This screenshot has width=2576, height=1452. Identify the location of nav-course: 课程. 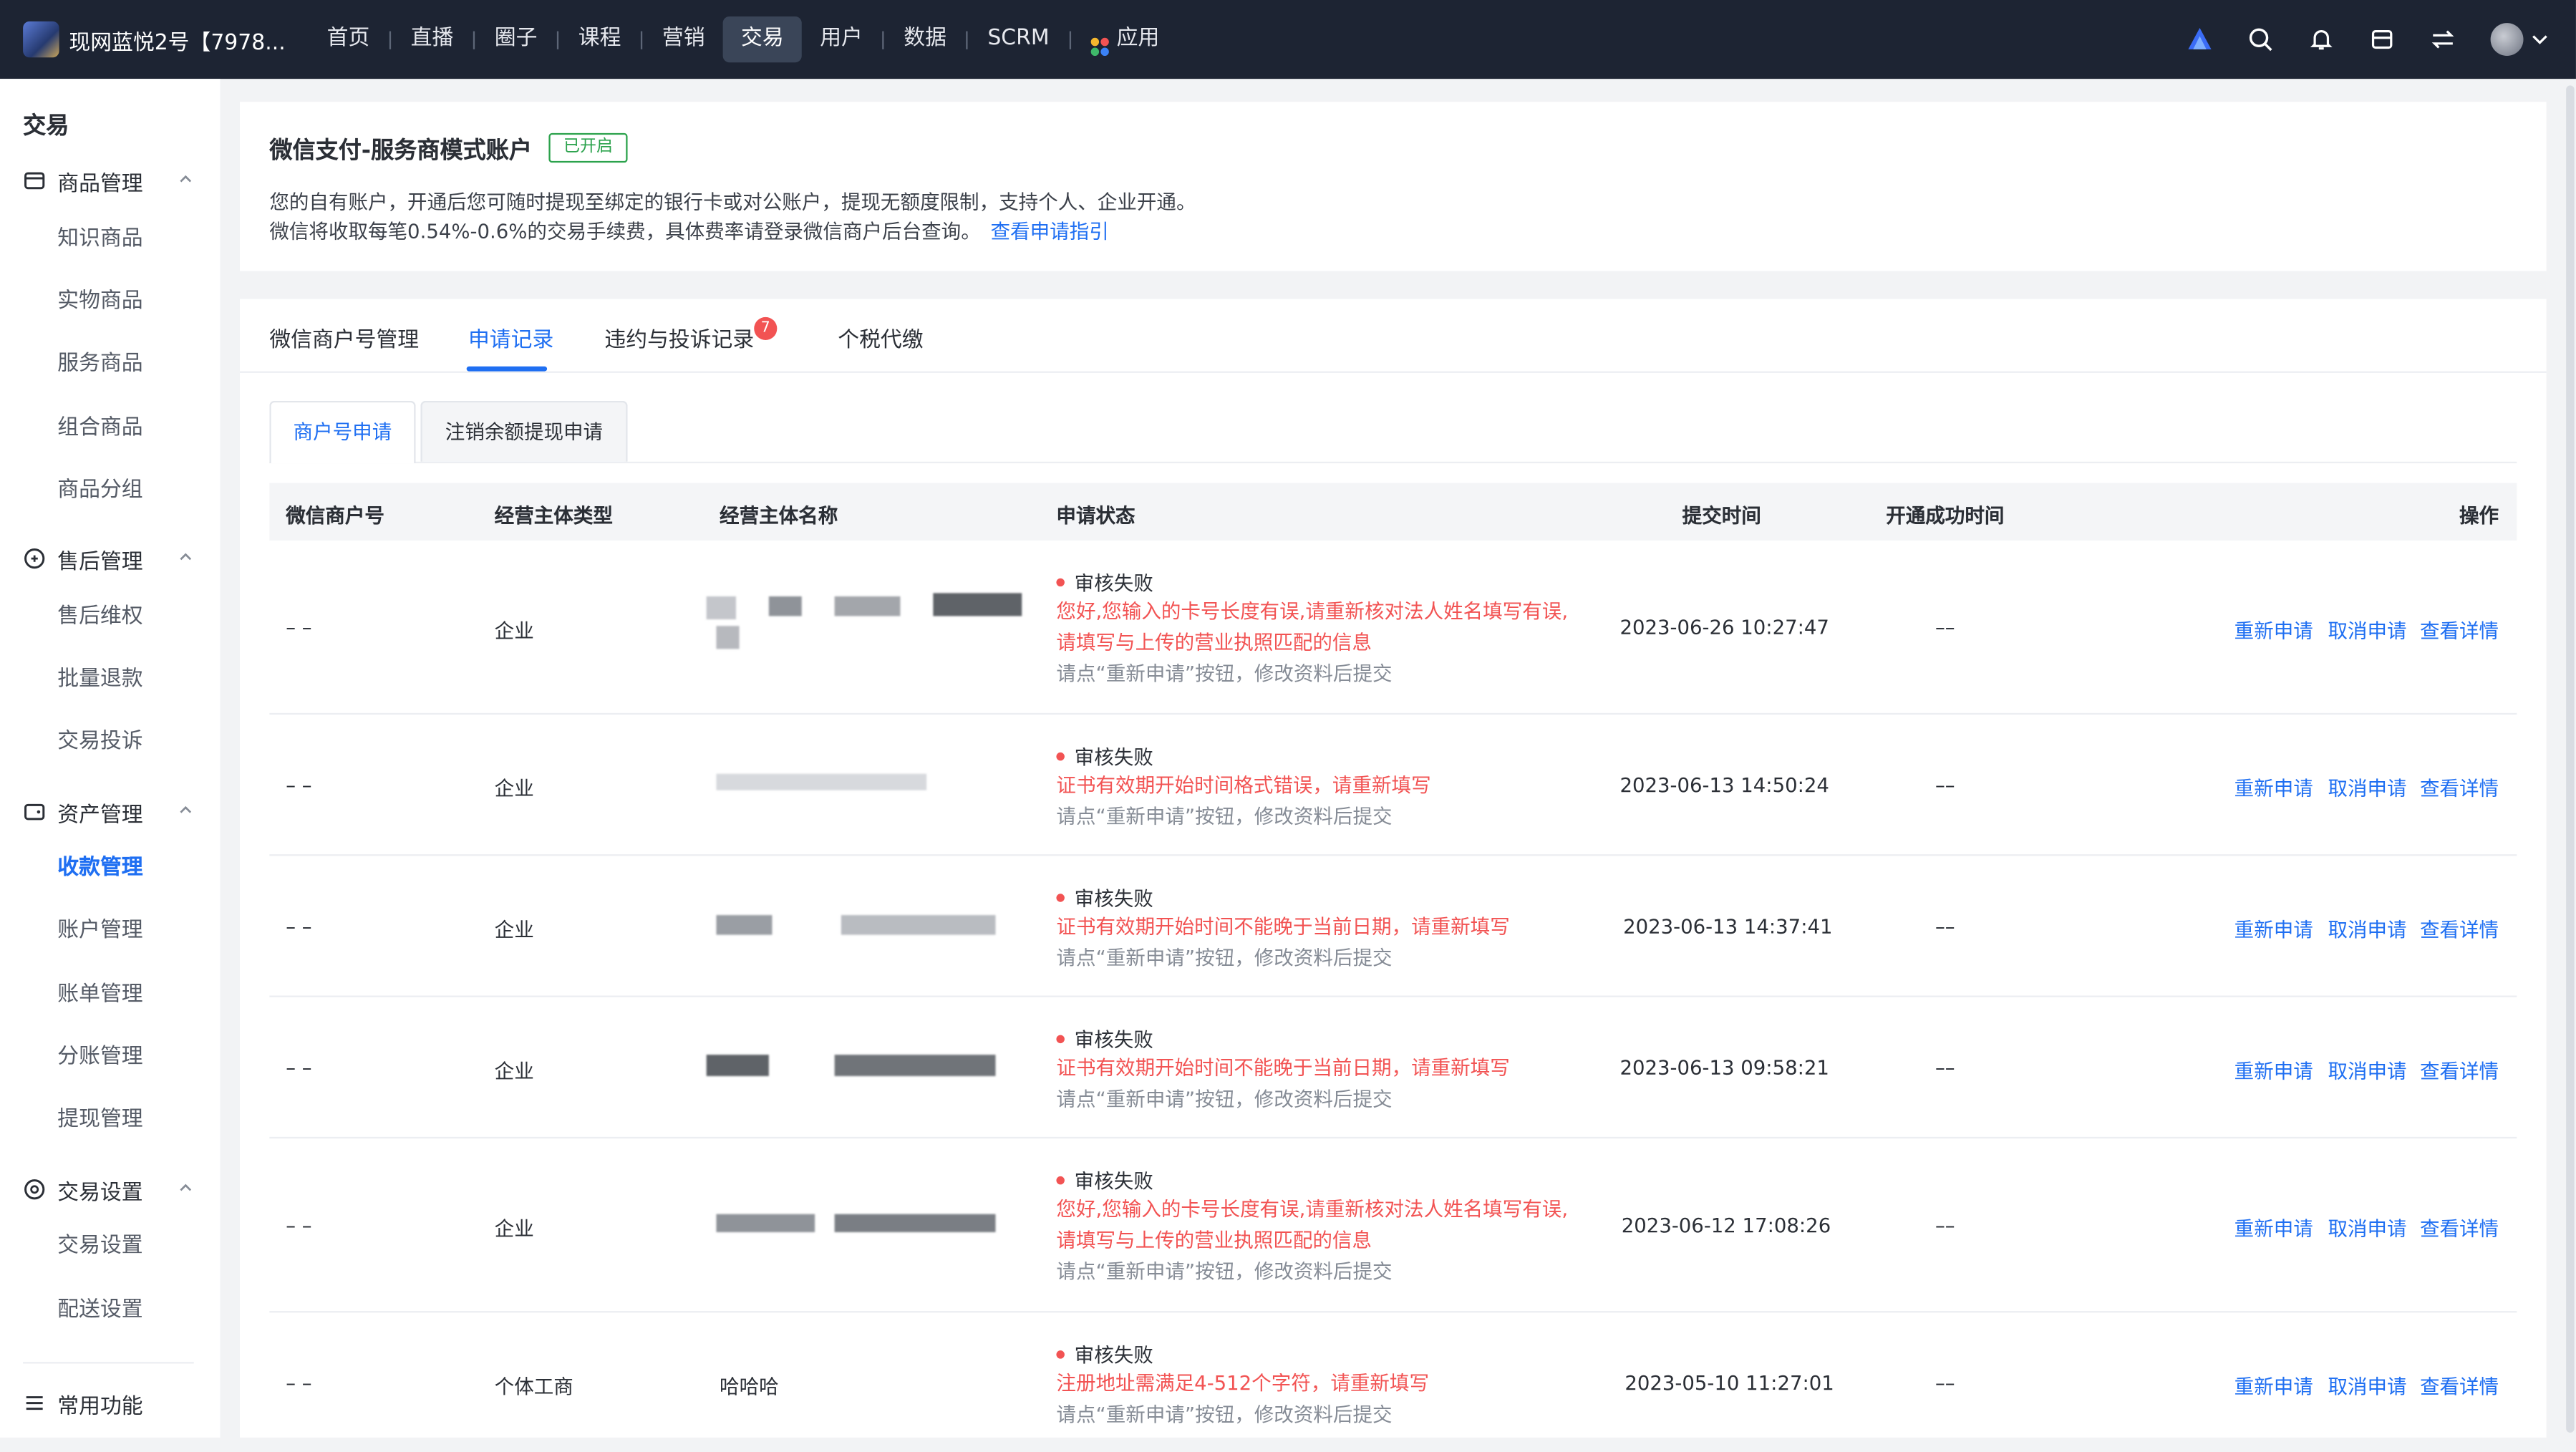
(600, 39).